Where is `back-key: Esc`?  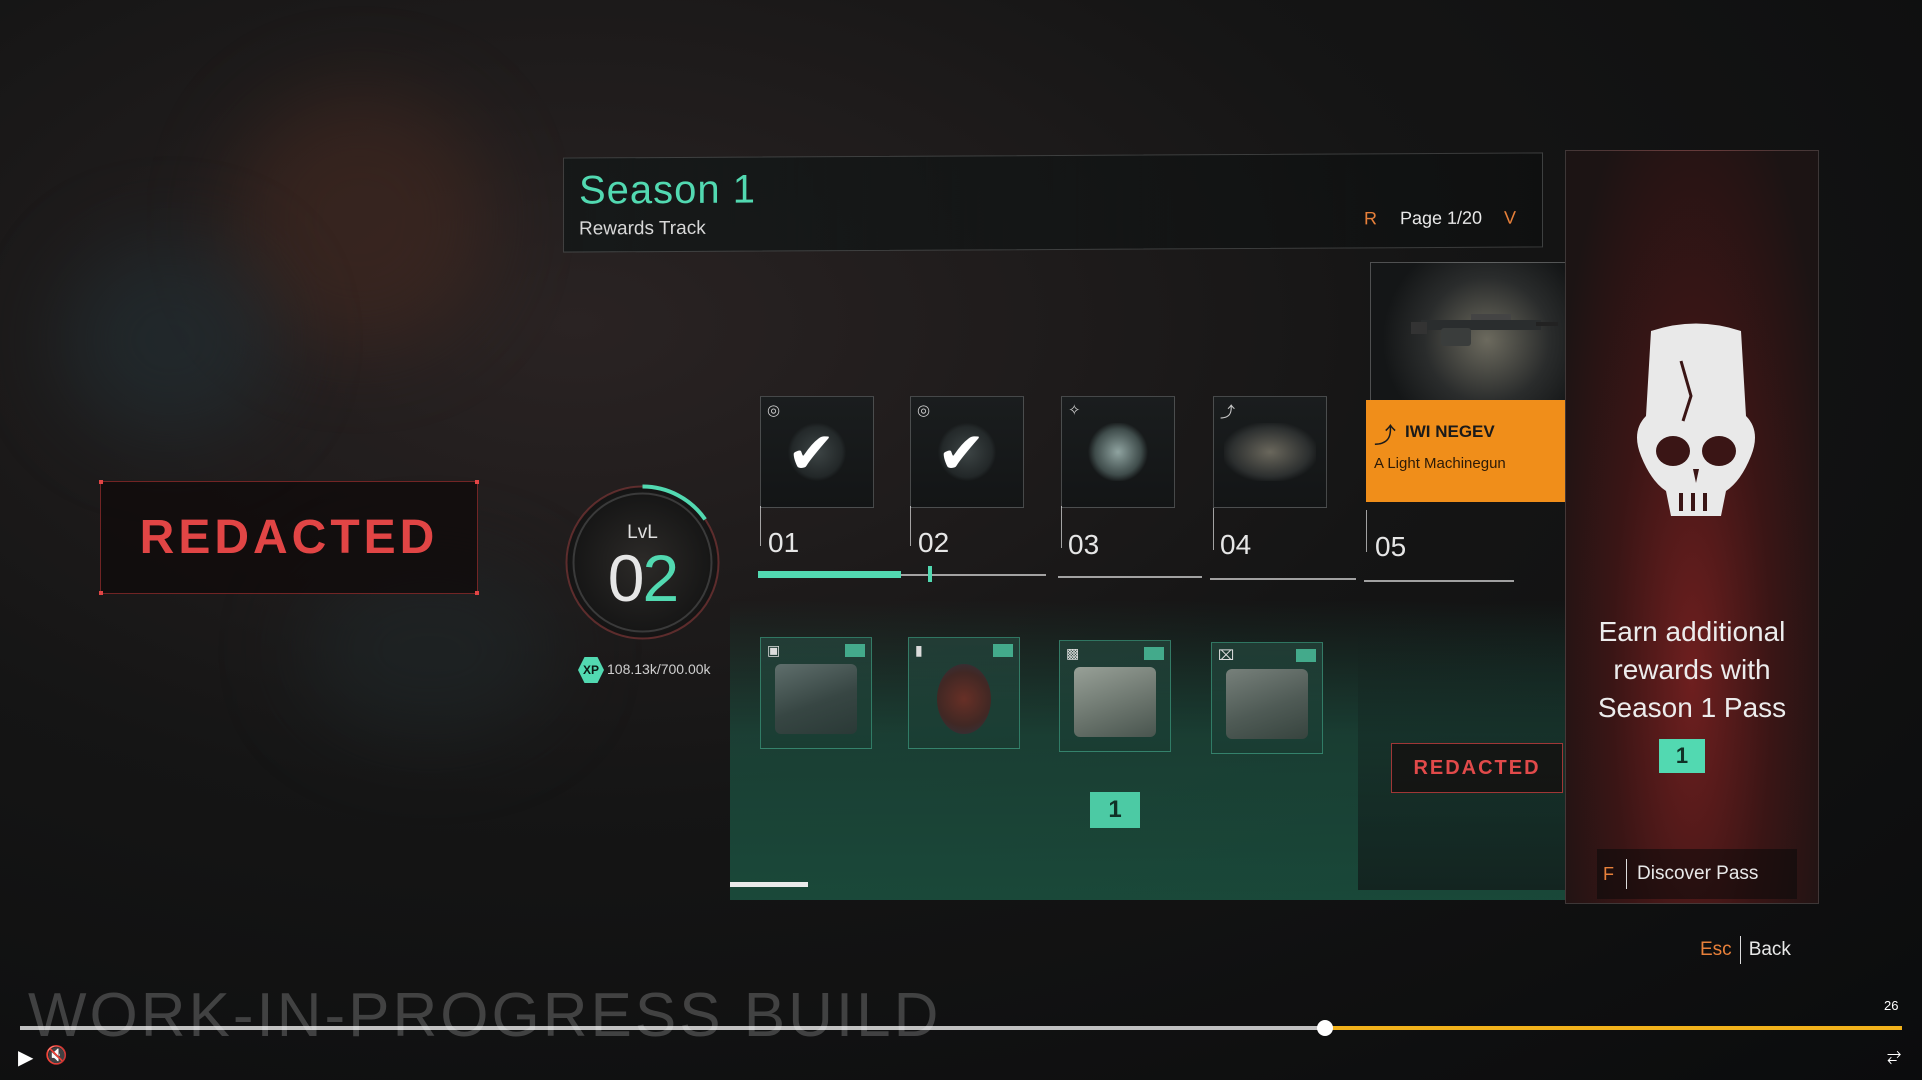
back-key: Esc is located at coordinates (1716, 949).